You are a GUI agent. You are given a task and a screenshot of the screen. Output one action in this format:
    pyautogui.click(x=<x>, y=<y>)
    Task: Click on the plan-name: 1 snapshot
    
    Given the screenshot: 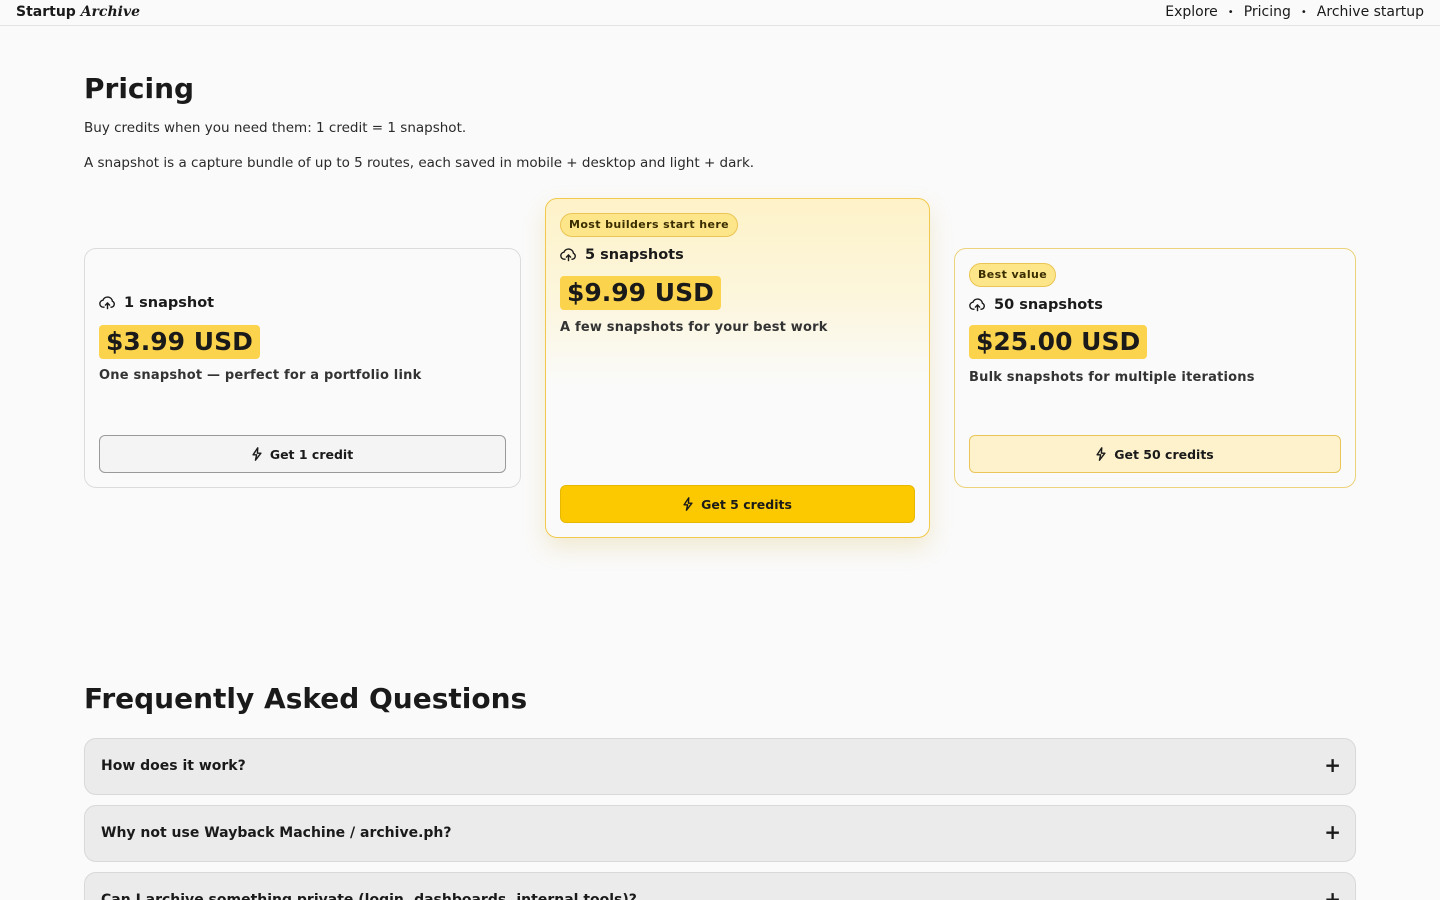 What is the action you would take?
    pyautogui.click(x=156, y=303)
    